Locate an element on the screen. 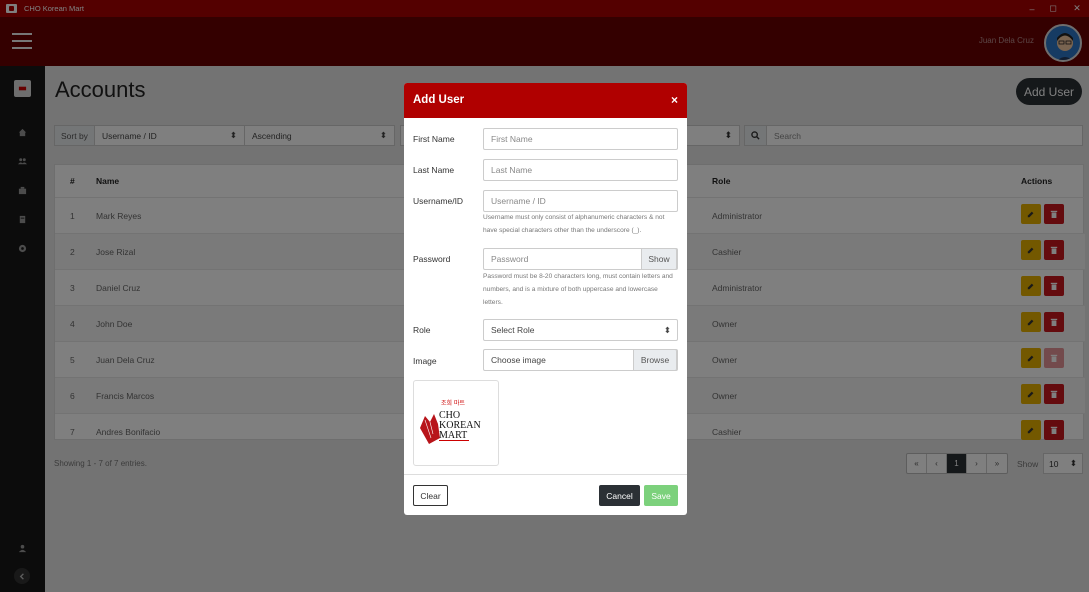  select-arrow-icon: ⬍ is located at coordinates (667, 329).